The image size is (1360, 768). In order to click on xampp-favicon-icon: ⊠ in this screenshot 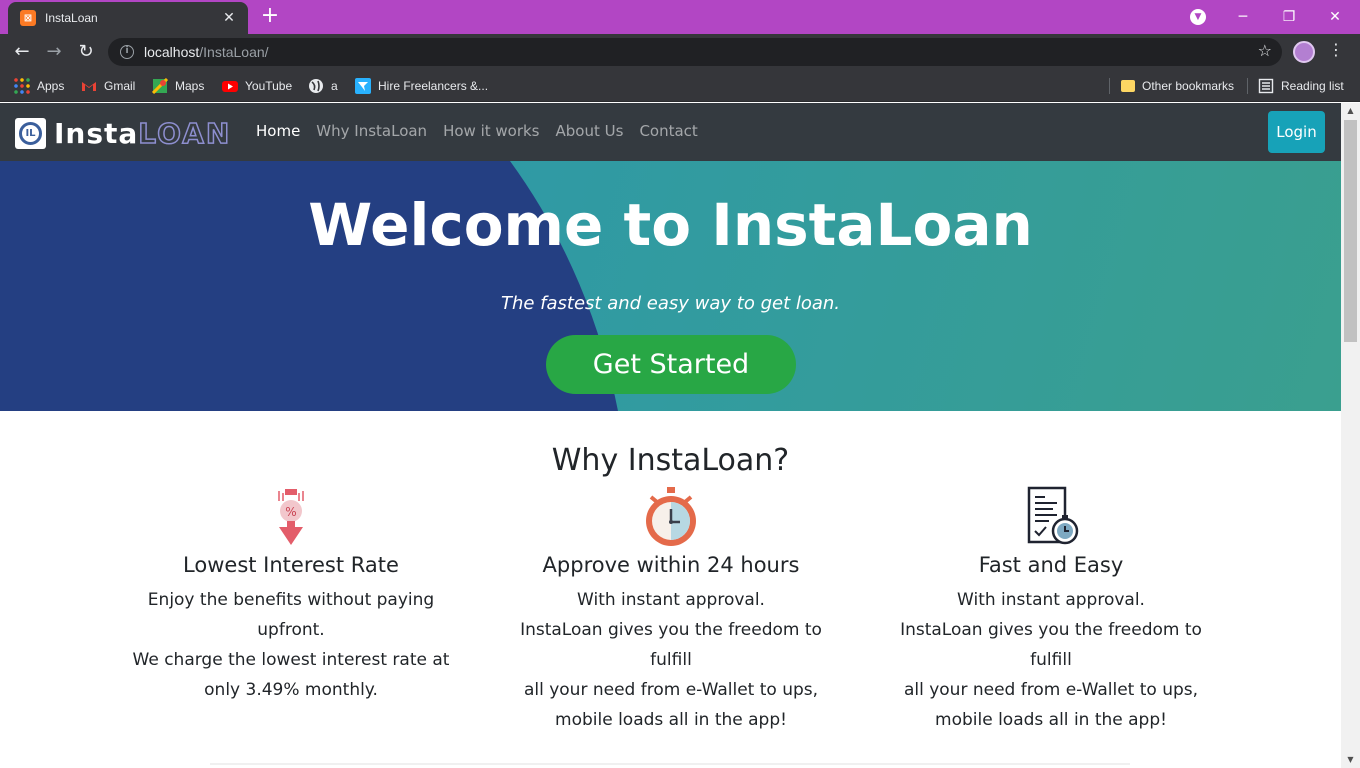, I will do `click(28, 18)`.